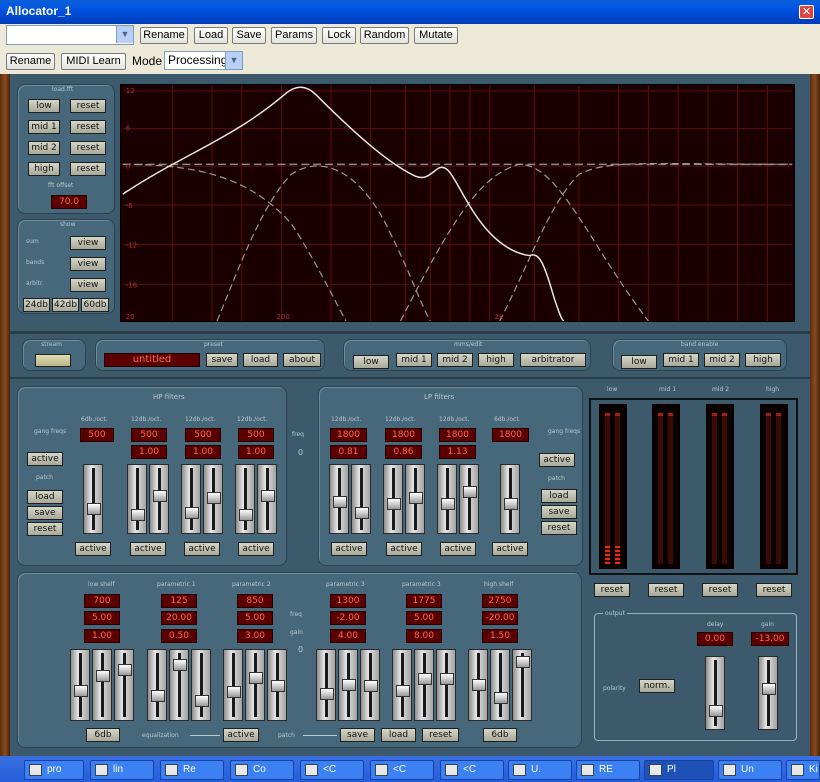 The height and width of the screenshot is (782, 820). What do you see at coordinates (500, 618) in the screenshot?
I see `eq-gain-6: -20.00` at bounding box center [500, 618].